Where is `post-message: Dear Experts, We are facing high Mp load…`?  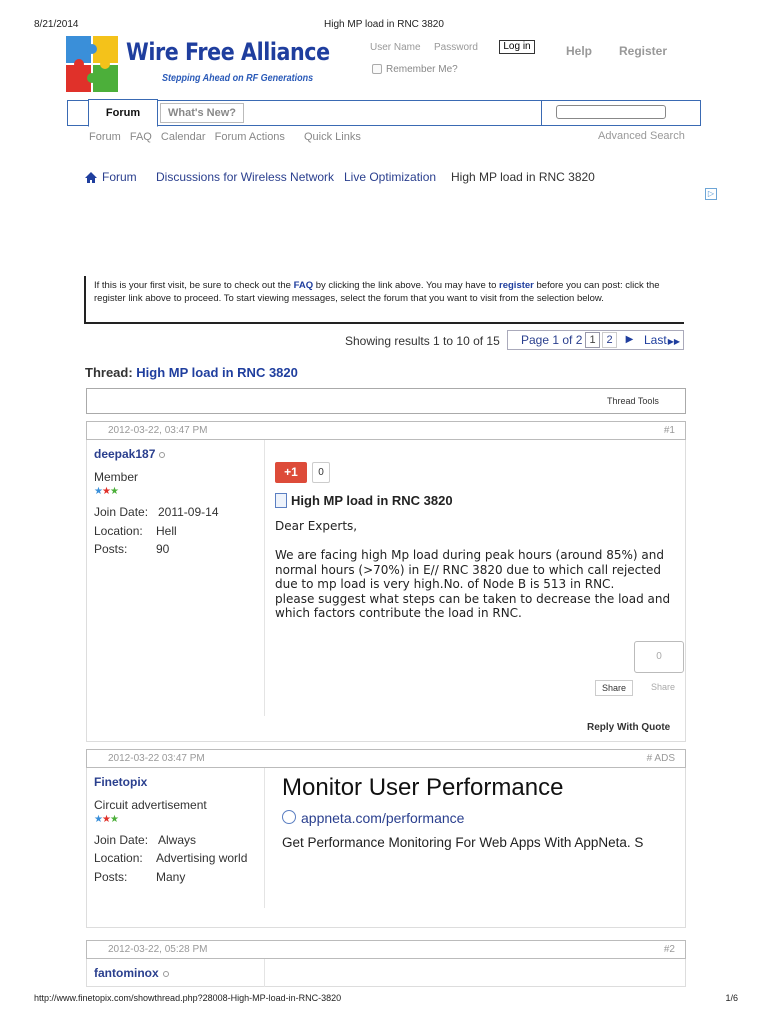 post-message: Dear Experts, We are facing high Mp load… is located at coordinates (473, 569).